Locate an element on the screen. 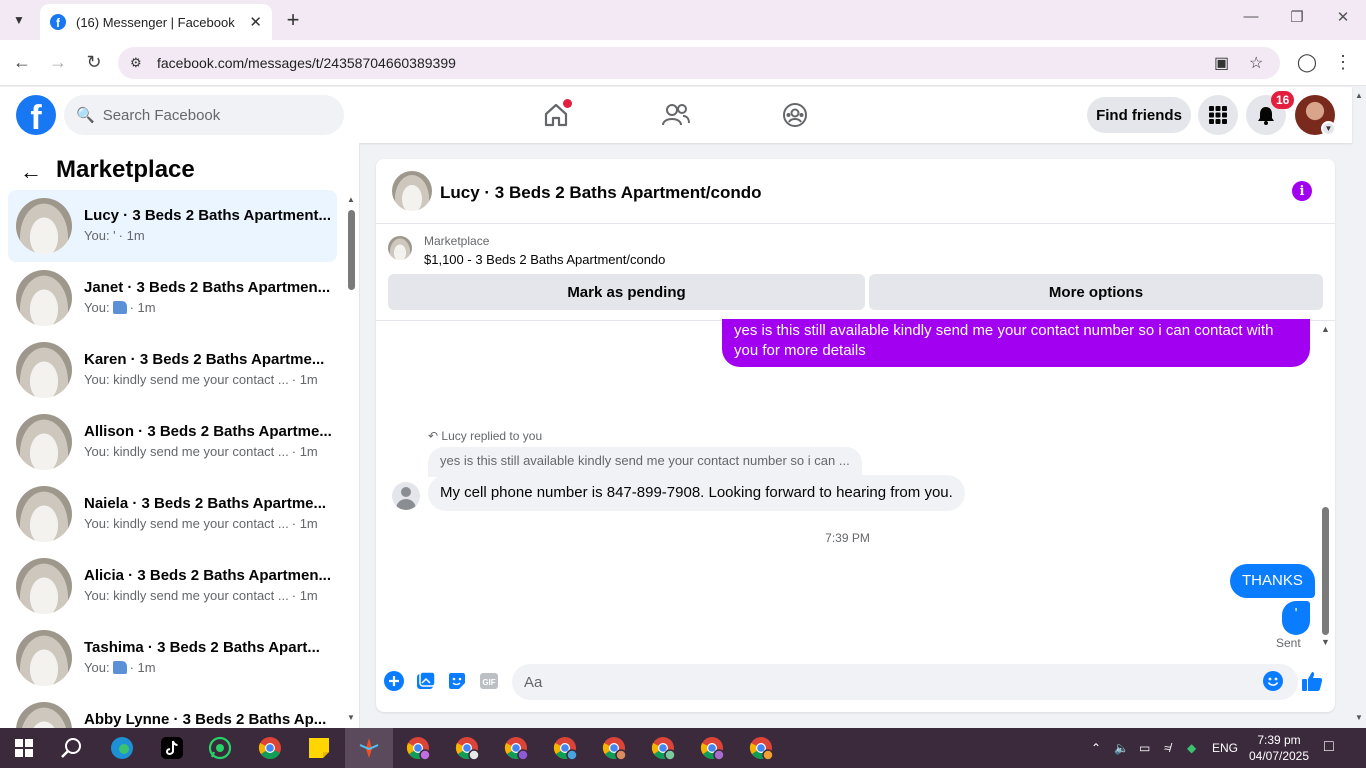  photo-icon is located at coordinates (426, 681).